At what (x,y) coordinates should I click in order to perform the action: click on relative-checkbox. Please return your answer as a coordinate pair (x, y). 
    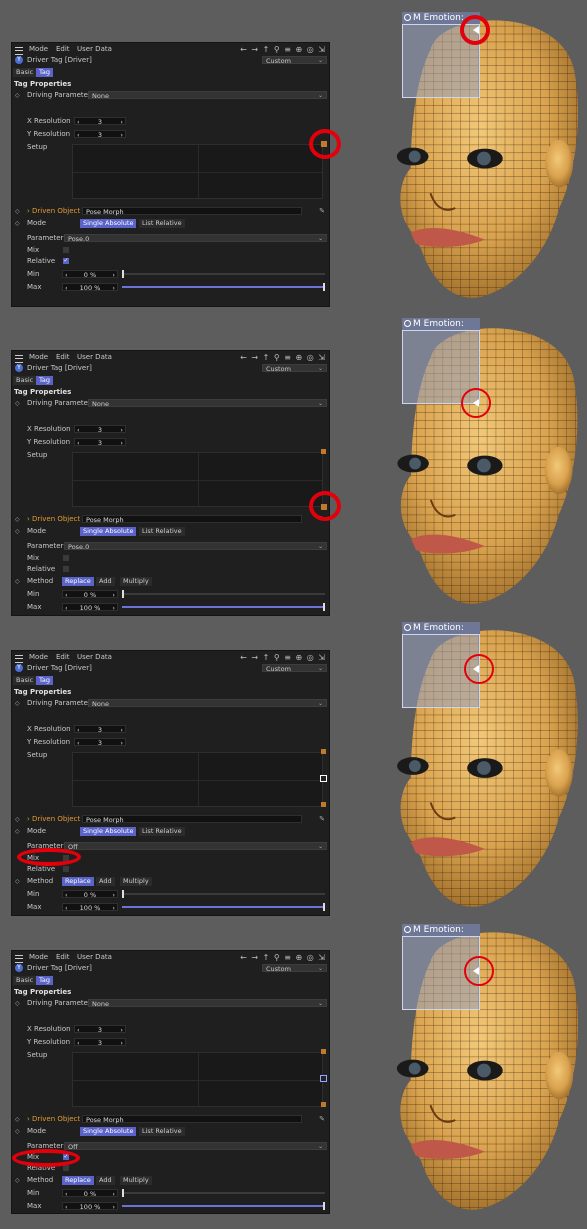
    Looking at the image, I should click on (66, 1168).